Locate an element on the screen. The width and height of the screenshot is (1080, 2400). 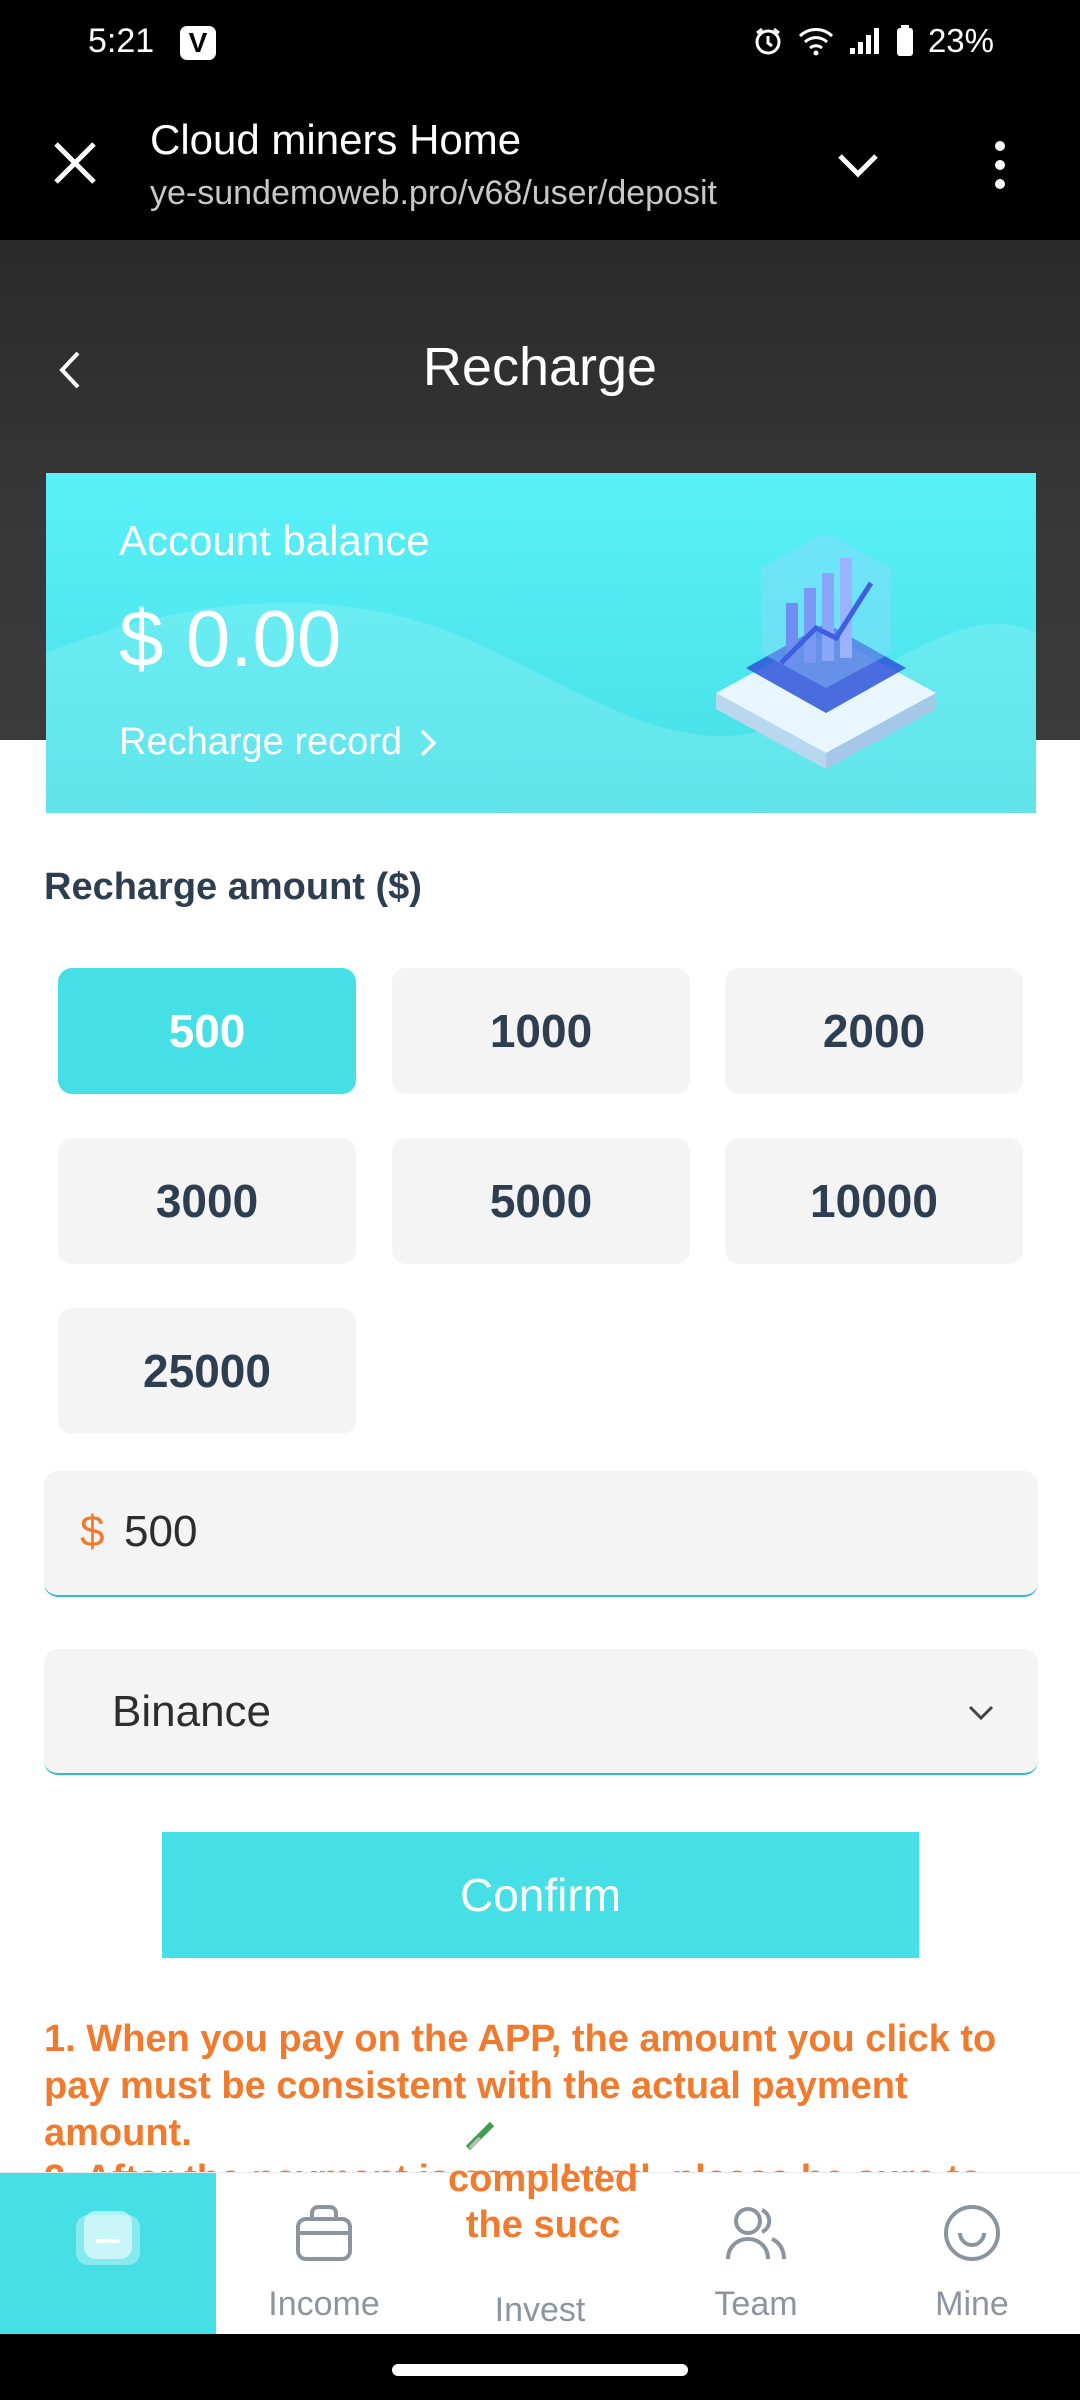
system-nav-bar is located at coordinates (540, 2367).